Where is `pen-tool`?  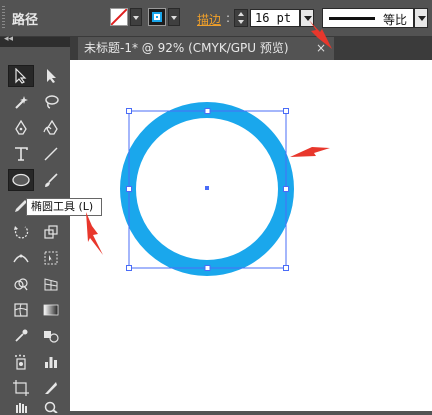
pen-tool is located at coordinates (21, 128).